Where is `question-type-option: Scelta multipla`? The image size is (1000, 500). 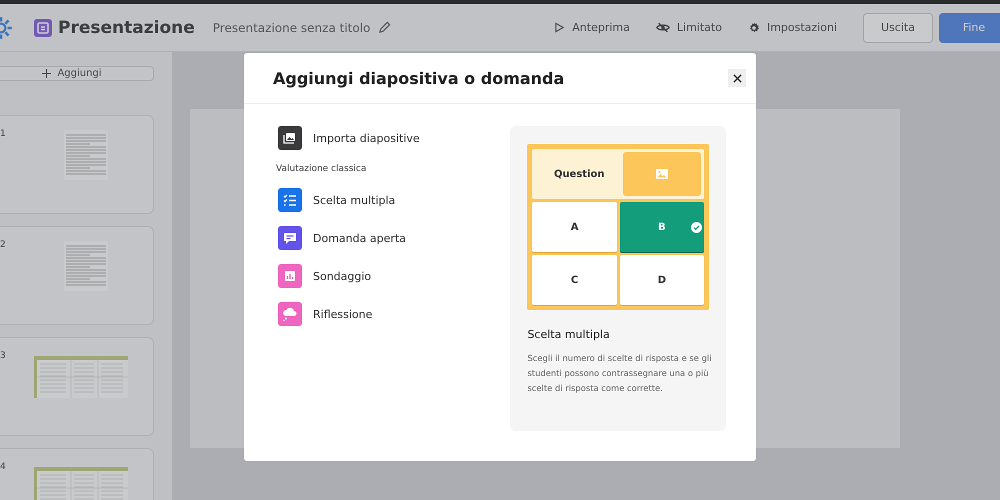
question-type-option: Scelta multipla is located at coordinates (394, 200).